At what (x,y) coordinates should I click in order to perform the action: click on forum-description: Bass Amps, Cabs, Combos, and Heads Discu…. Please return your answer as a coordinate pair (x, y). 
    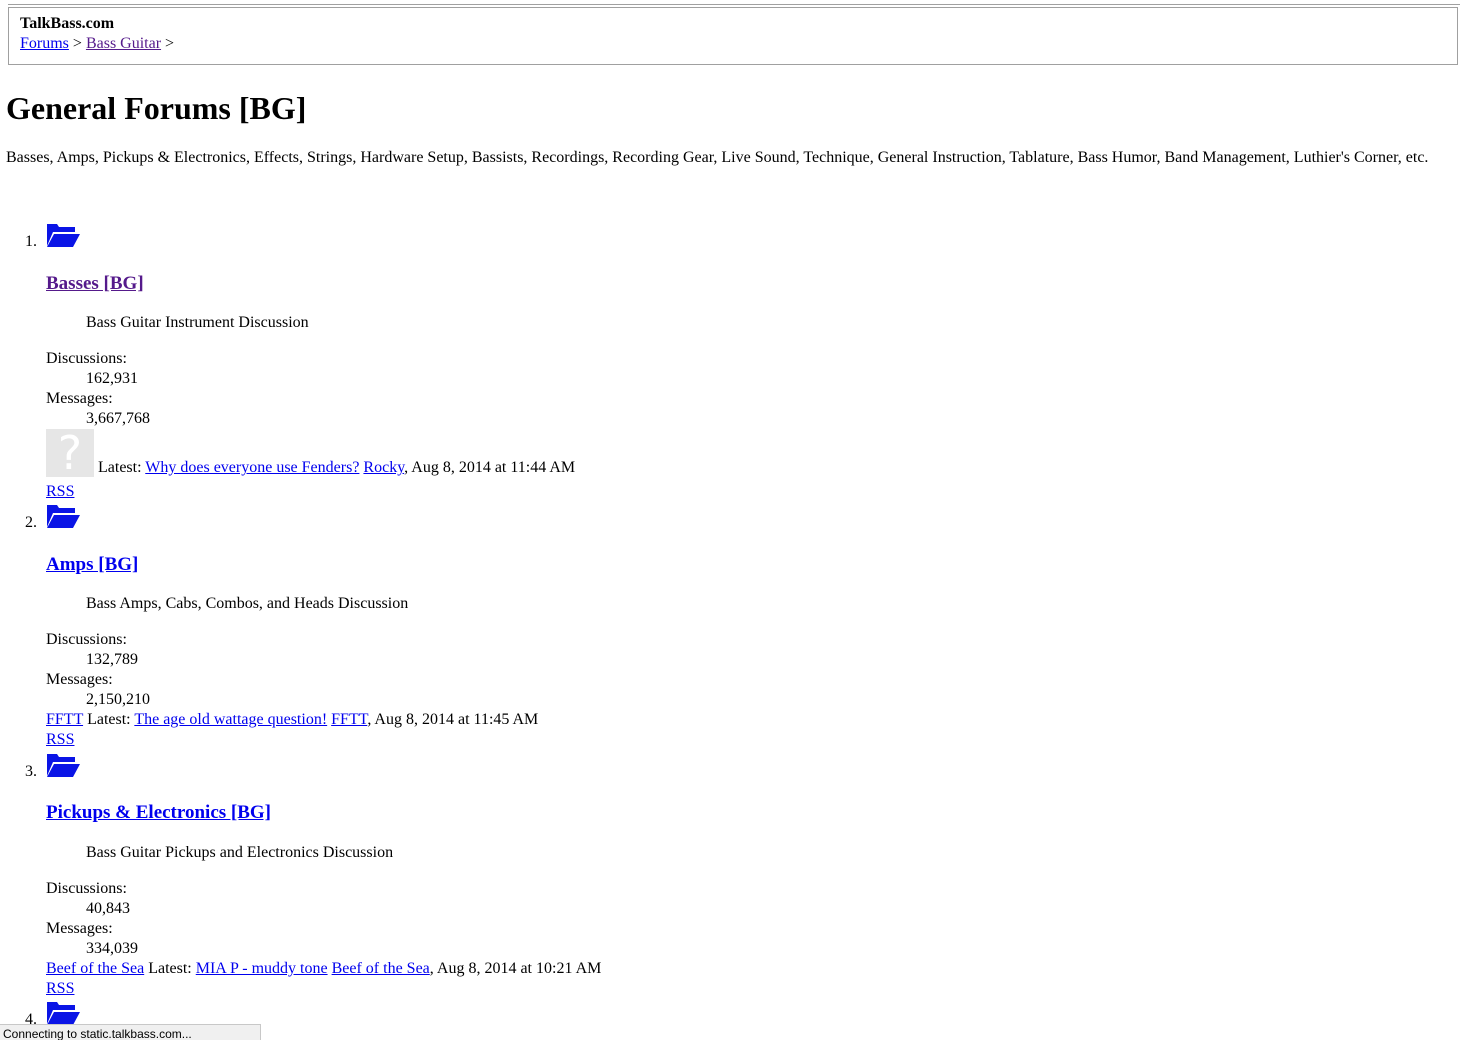
    Looking at the image, I should click on (247, 603).